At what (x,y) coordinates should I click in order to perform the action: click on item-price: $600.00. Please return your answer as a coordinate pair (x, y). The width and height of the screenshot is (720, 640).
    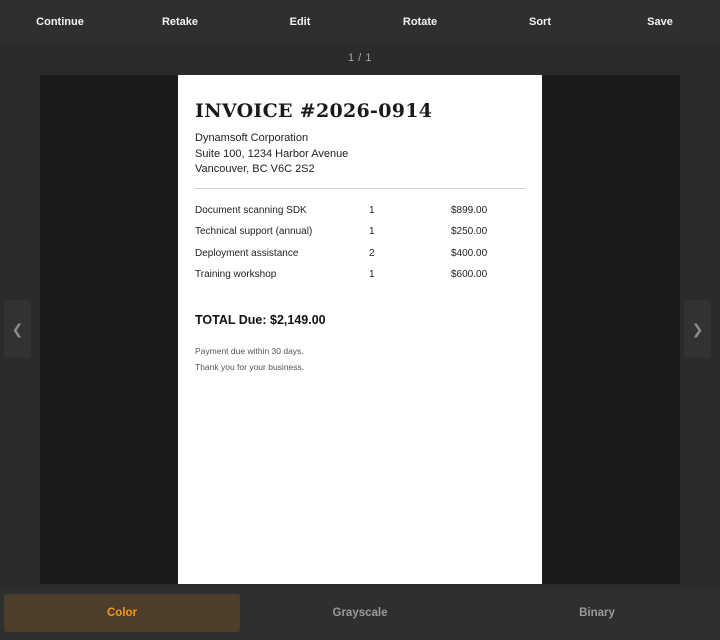
    Looking at the image, I should click on (469, 275).